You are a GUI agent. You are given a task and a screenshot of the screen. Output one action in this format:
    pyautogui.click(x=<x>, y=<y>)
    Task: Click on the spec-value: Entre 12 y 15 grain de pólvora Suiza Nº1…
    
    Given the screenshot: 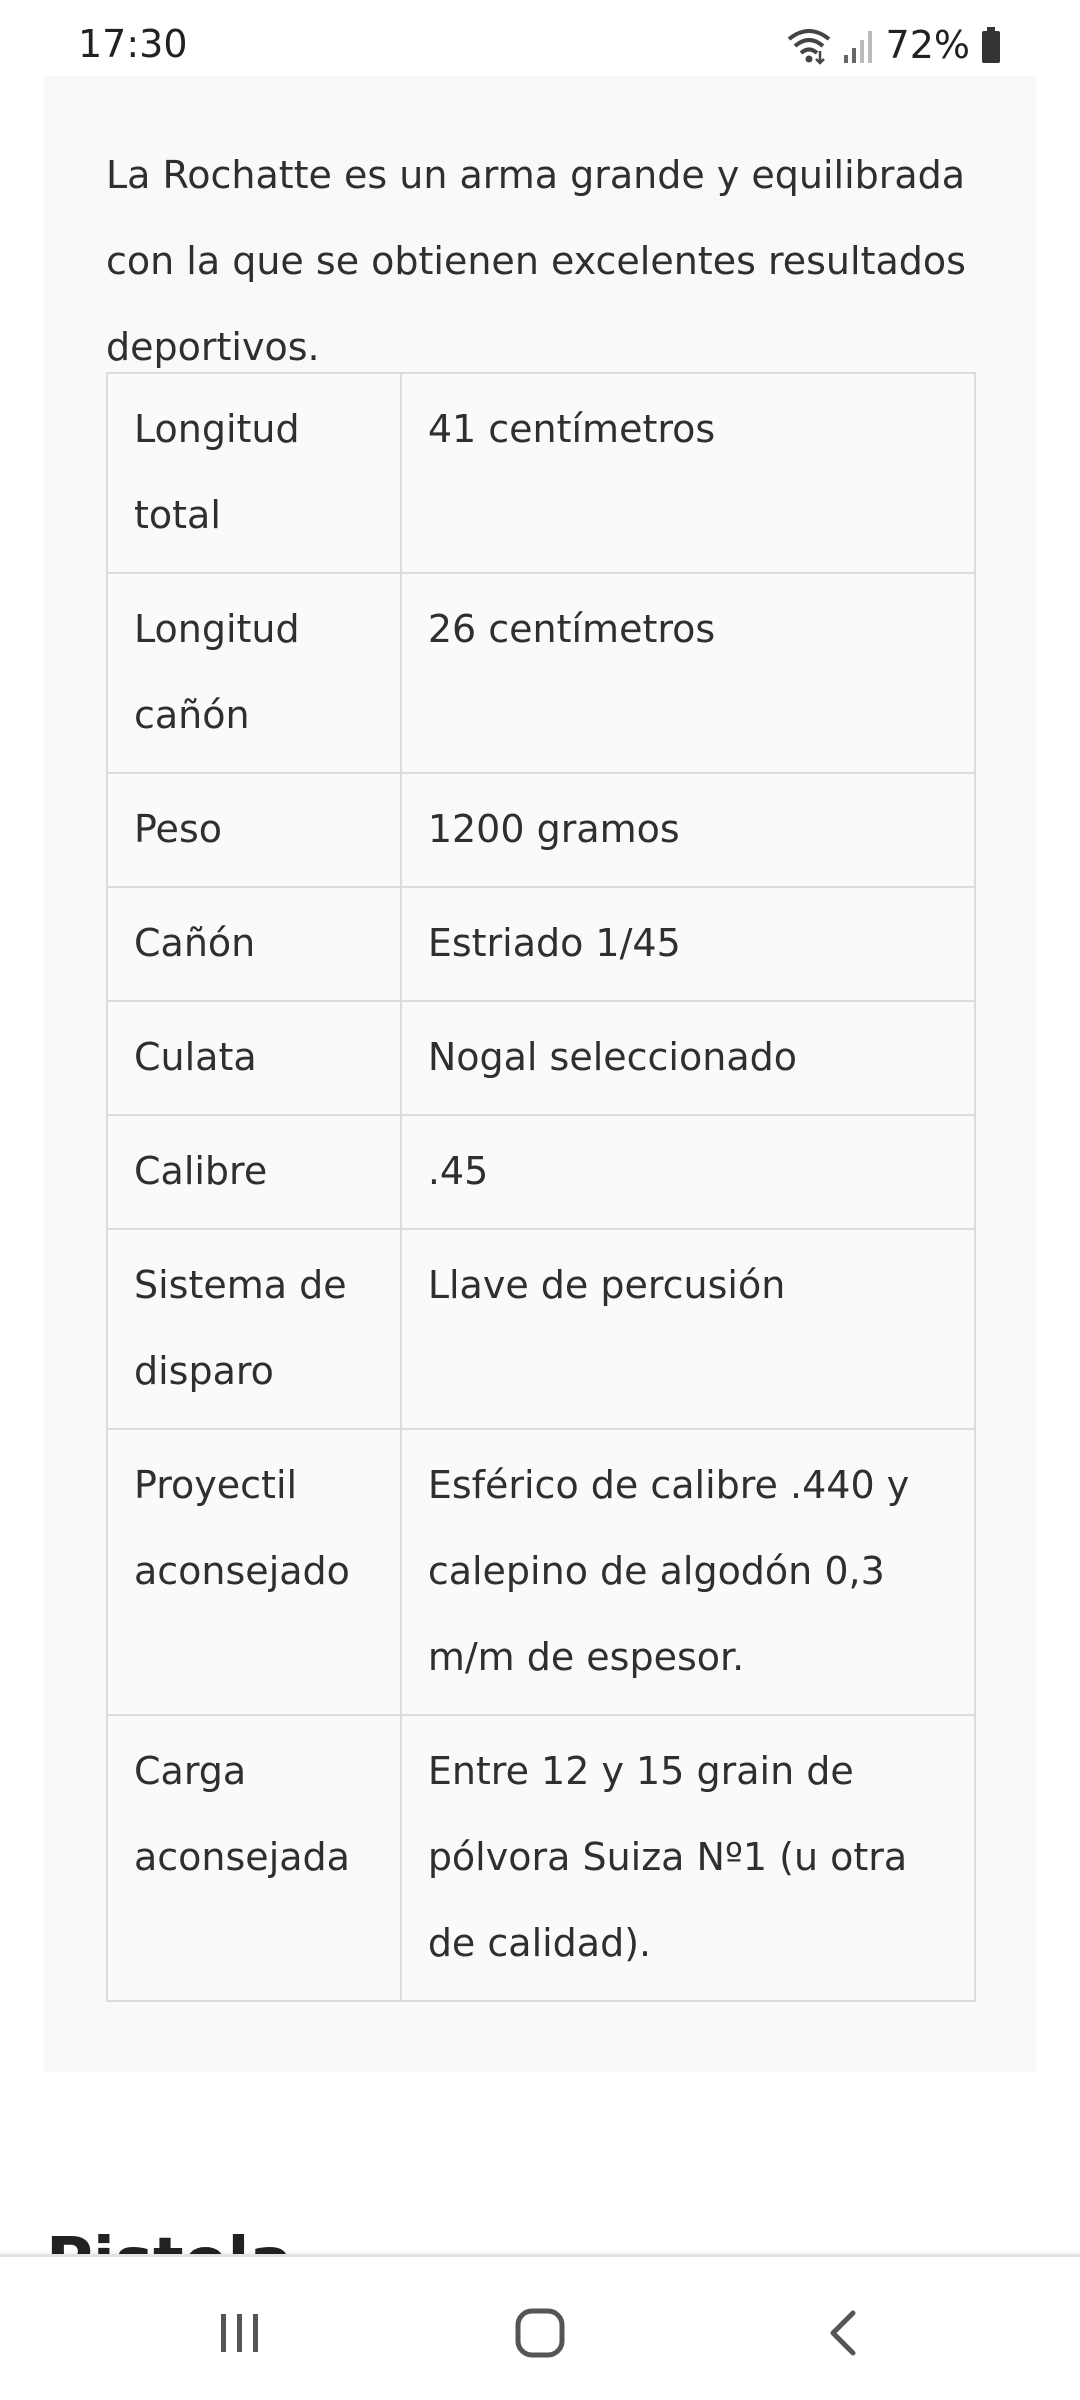 What is the action you would take?
    pyautogui.click(x=688, y=1858)
    